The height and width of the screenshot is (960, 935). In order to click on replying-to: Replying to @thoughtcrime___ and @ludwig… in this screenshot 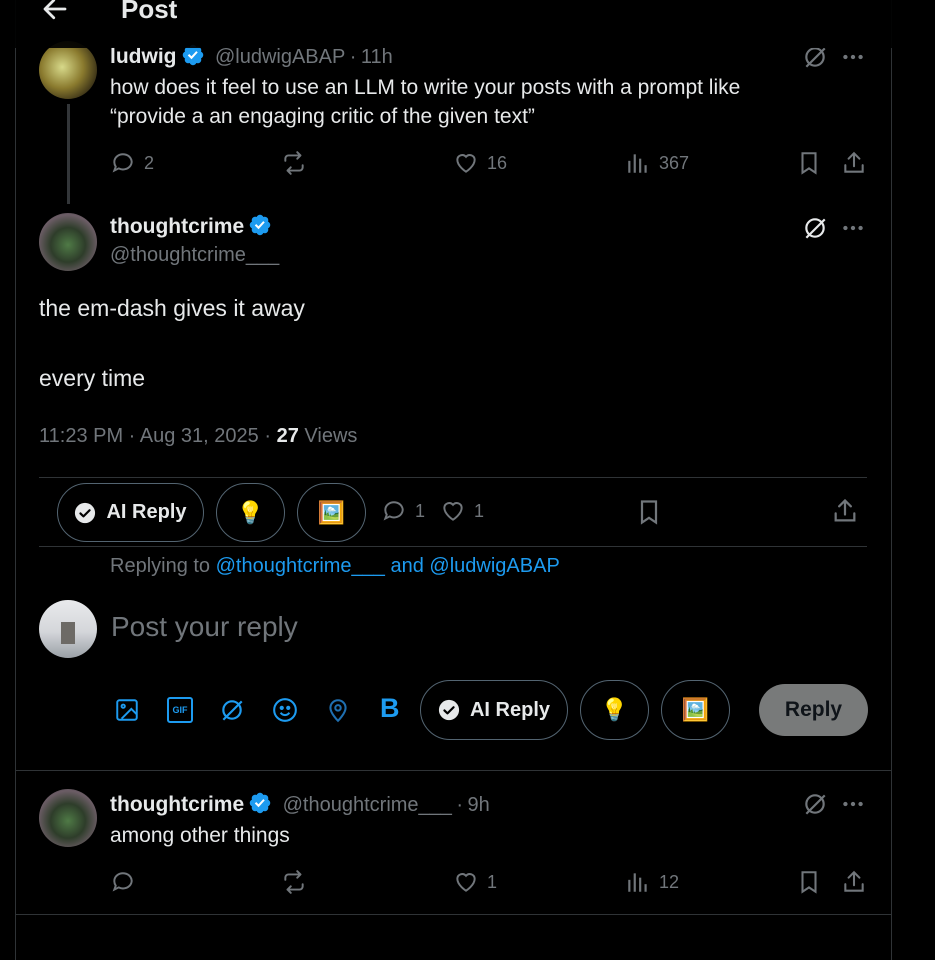, I will do `click(335, 566)`.